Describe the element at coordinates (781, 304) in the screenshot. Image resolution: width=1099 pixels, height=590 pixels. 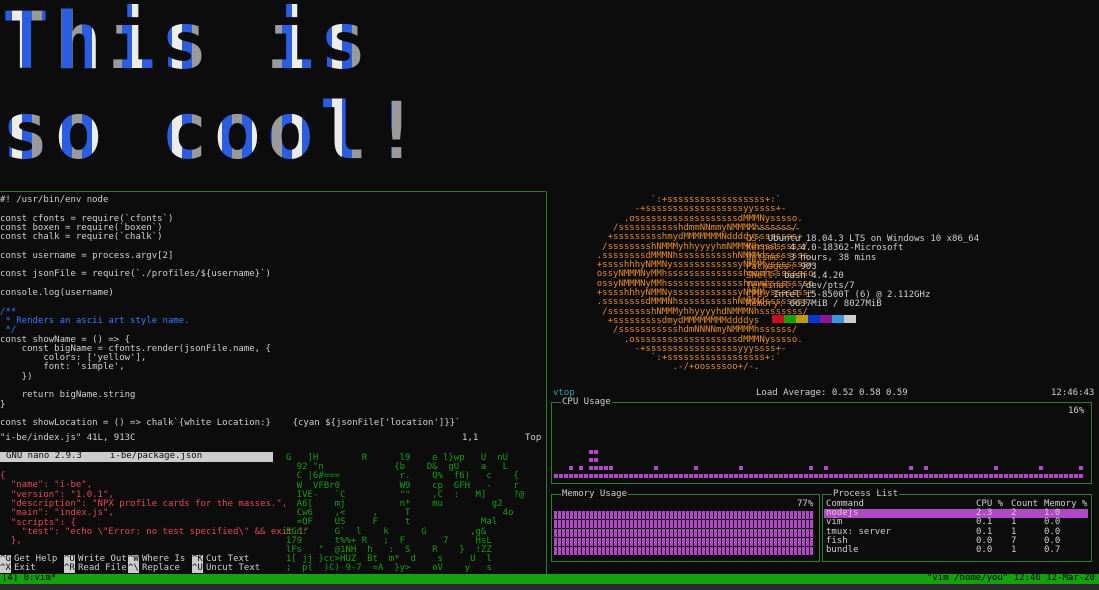
I see `info-colon: :` at that location.